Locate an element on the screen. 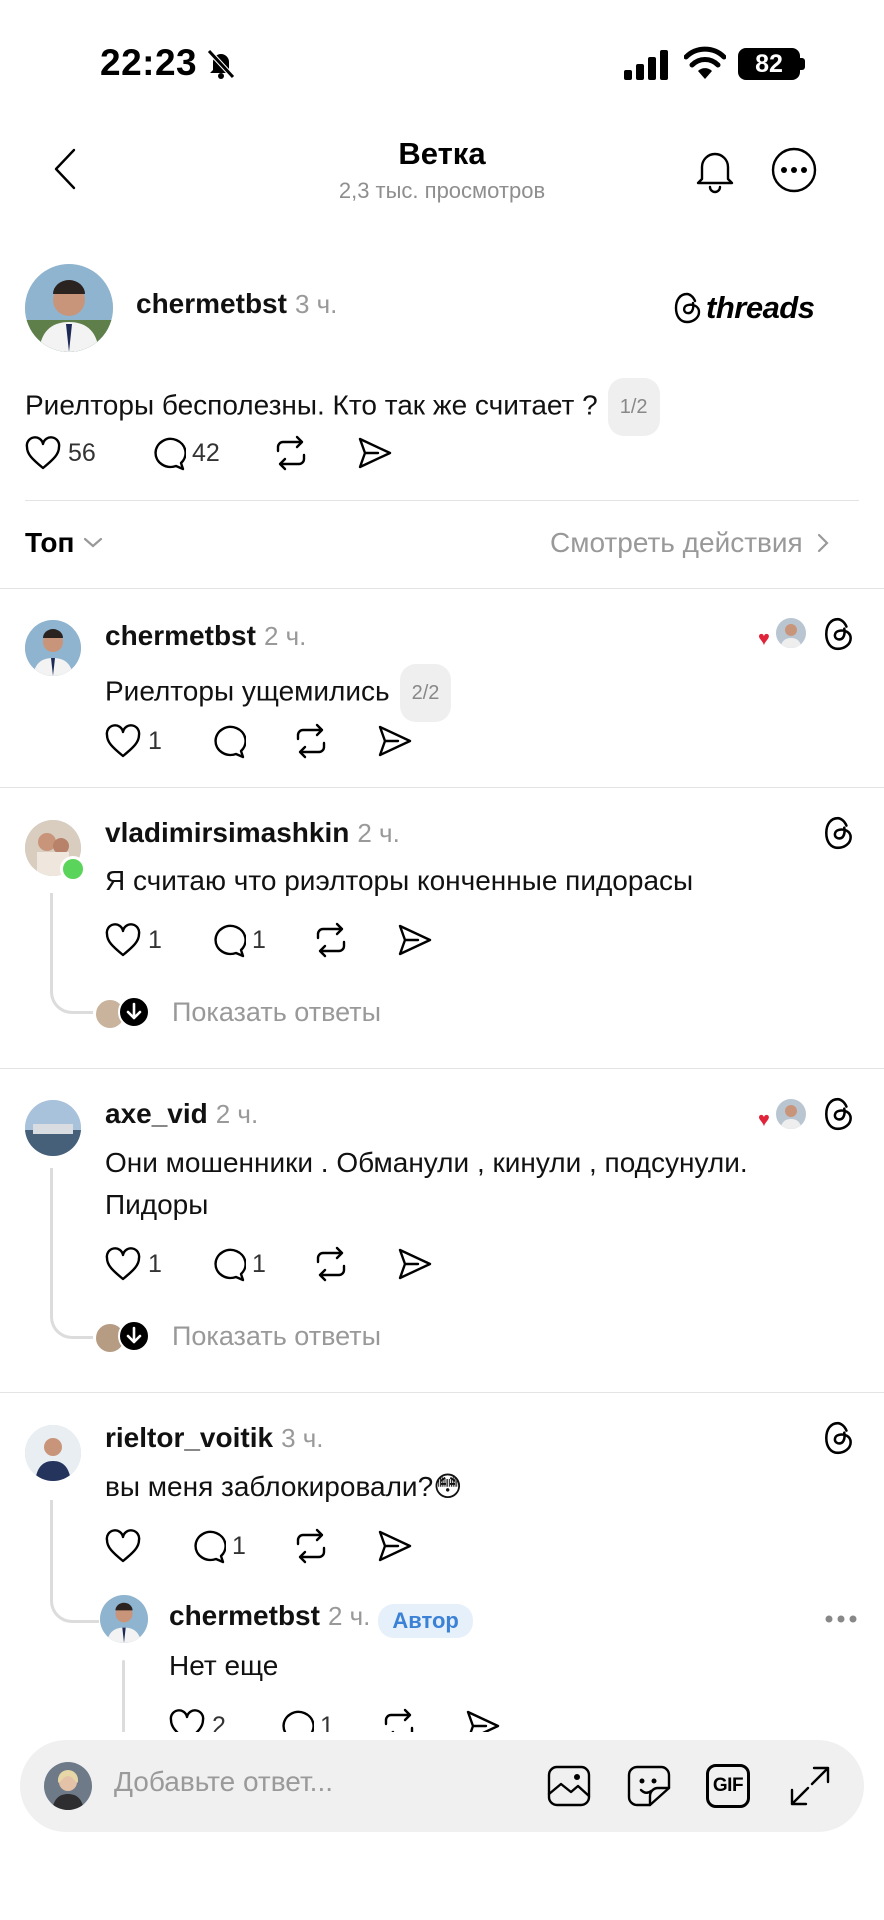  post-username: chermetbst is located at coordinates (211, 303).